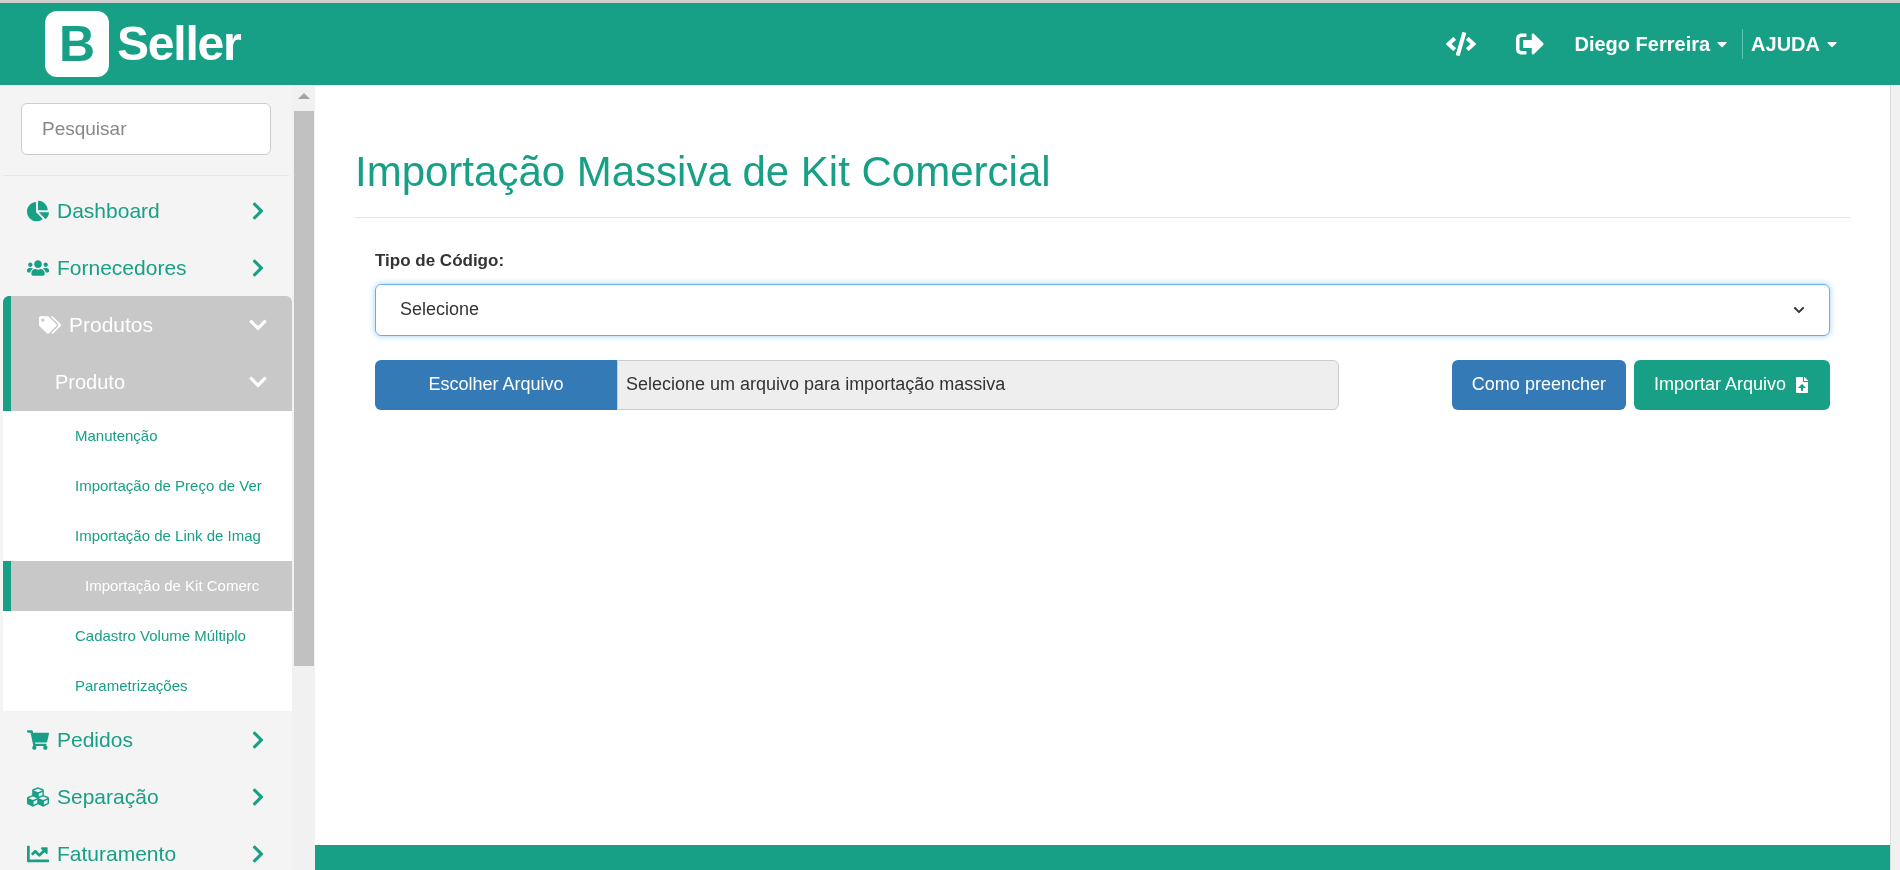 Image resolution: width=1900 pixels, height=870 pixels. Describe the element at coordinates (38, 739) in the screenshot. I see `cart-icon` at that location.